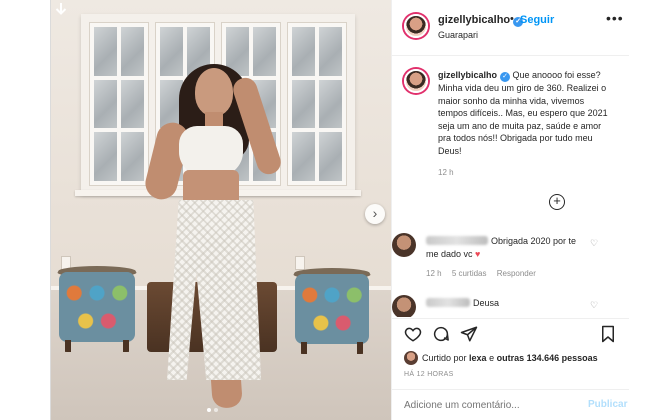  Describe the element at coordinates (516, 273) in the screenshot. I see `comment-reply-button: Responder` at that location.